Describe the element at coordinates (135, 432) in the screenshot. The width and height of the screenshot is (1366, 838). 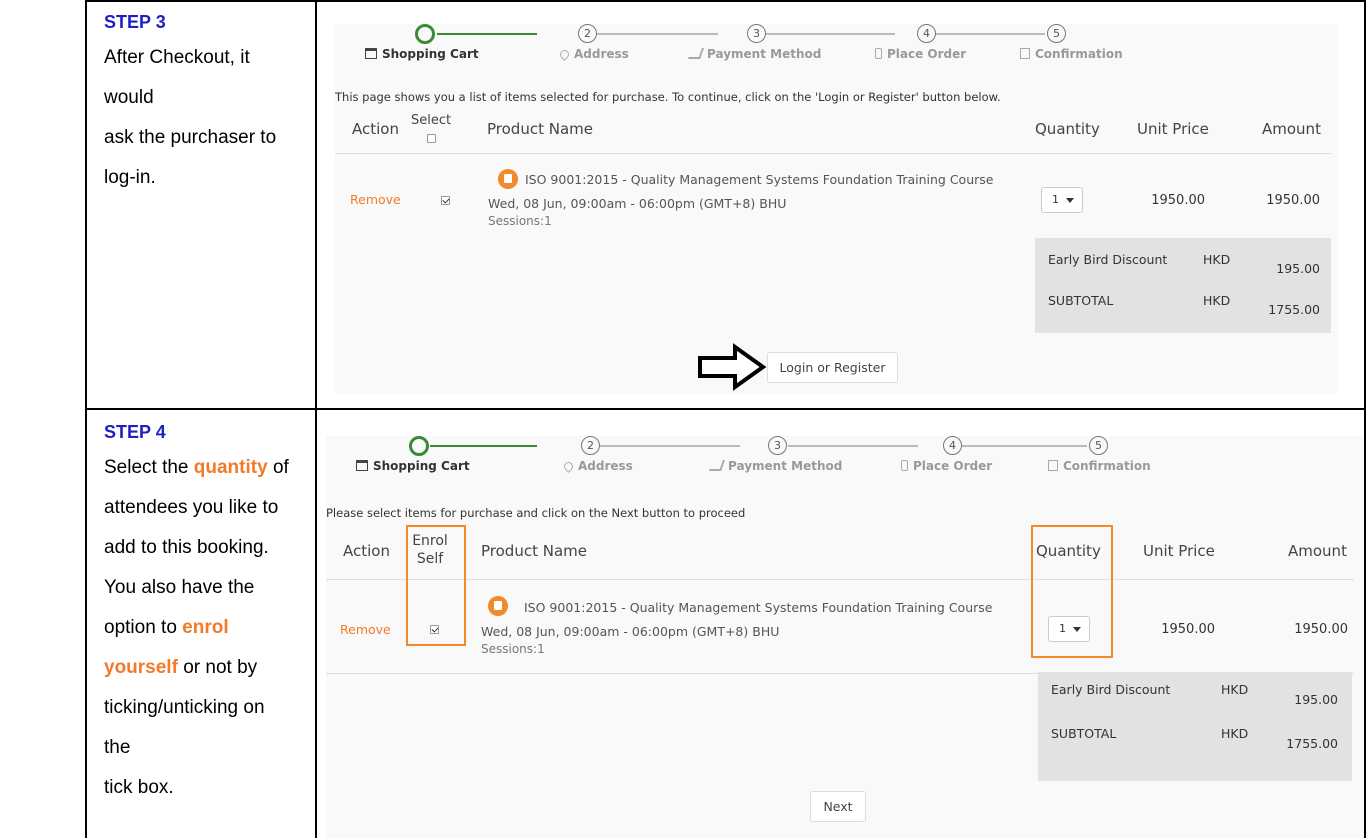
I see `step4-title: STEP 4` at that location.